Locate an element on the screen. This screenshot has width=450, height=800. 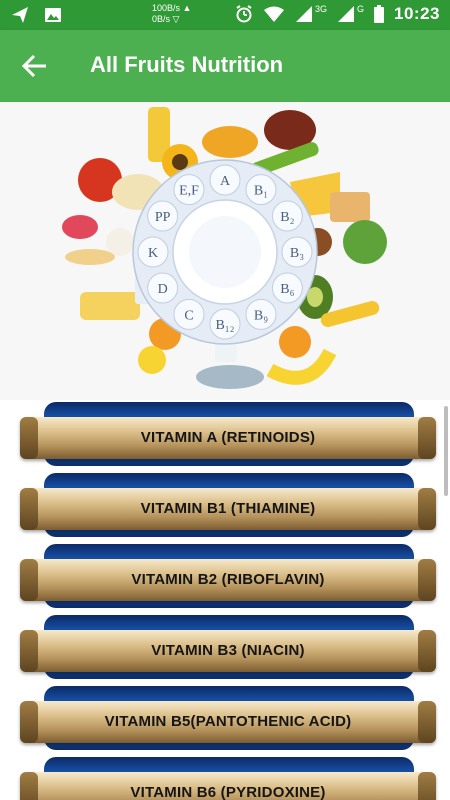
network-3g-label: 3G is located at coordinates (320, 9).